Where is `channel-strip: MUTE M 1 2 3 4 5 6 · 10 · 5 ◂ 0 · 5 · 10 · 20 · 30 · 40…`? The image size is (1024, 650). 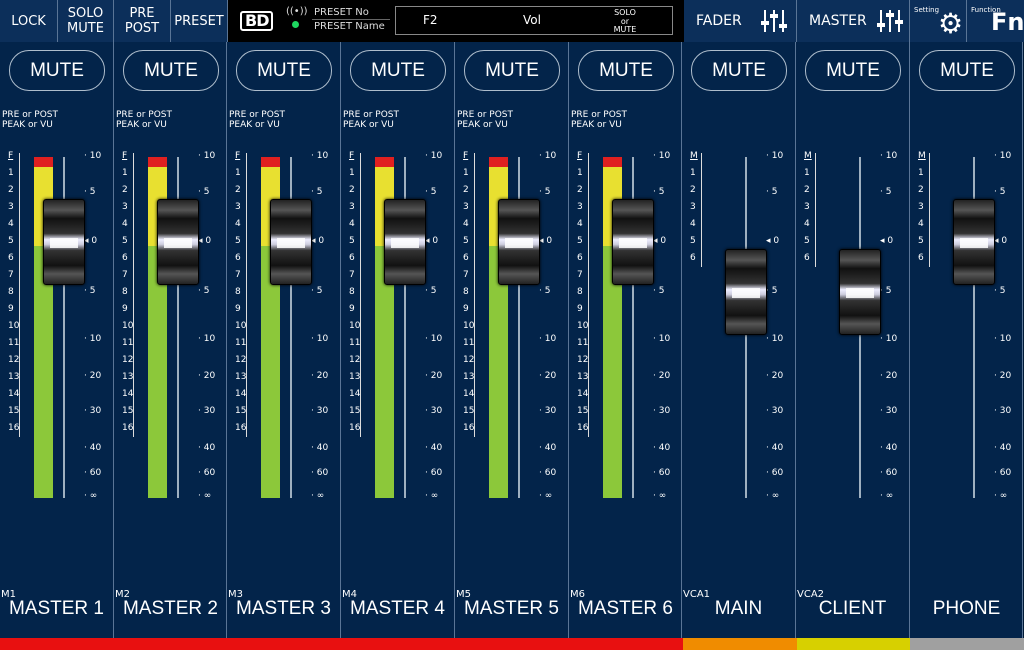 channel-strip: MUTE M 1 2 3 4 5 6 · 10 · 5 ◂ 0 · 5 · 10 · 20 · 30 · 40… is located at coordinates (966, 340).